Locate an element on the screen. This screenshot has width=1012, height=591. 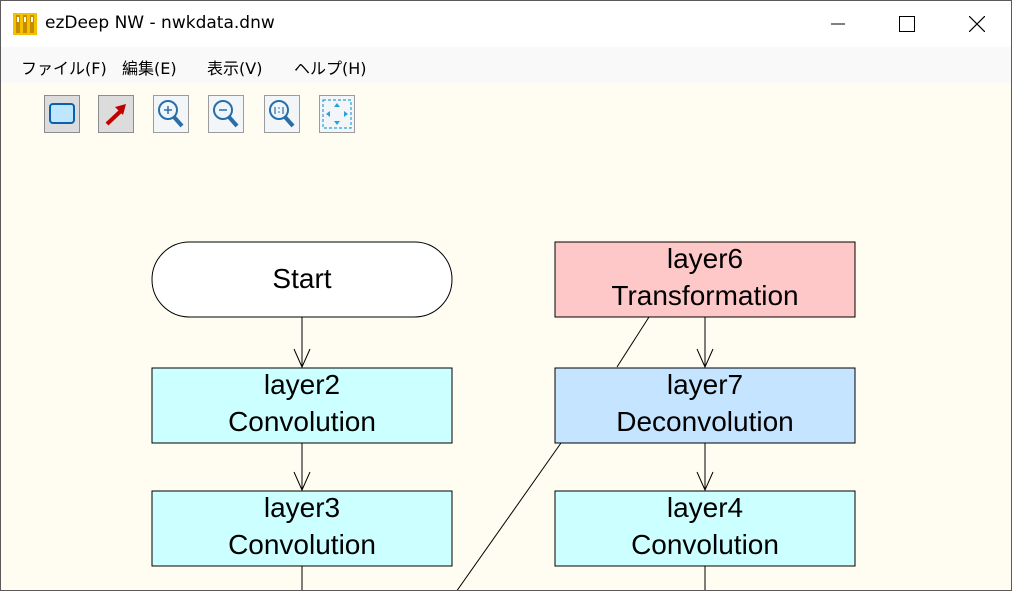
app-icon is located at coordinates (25, 24).